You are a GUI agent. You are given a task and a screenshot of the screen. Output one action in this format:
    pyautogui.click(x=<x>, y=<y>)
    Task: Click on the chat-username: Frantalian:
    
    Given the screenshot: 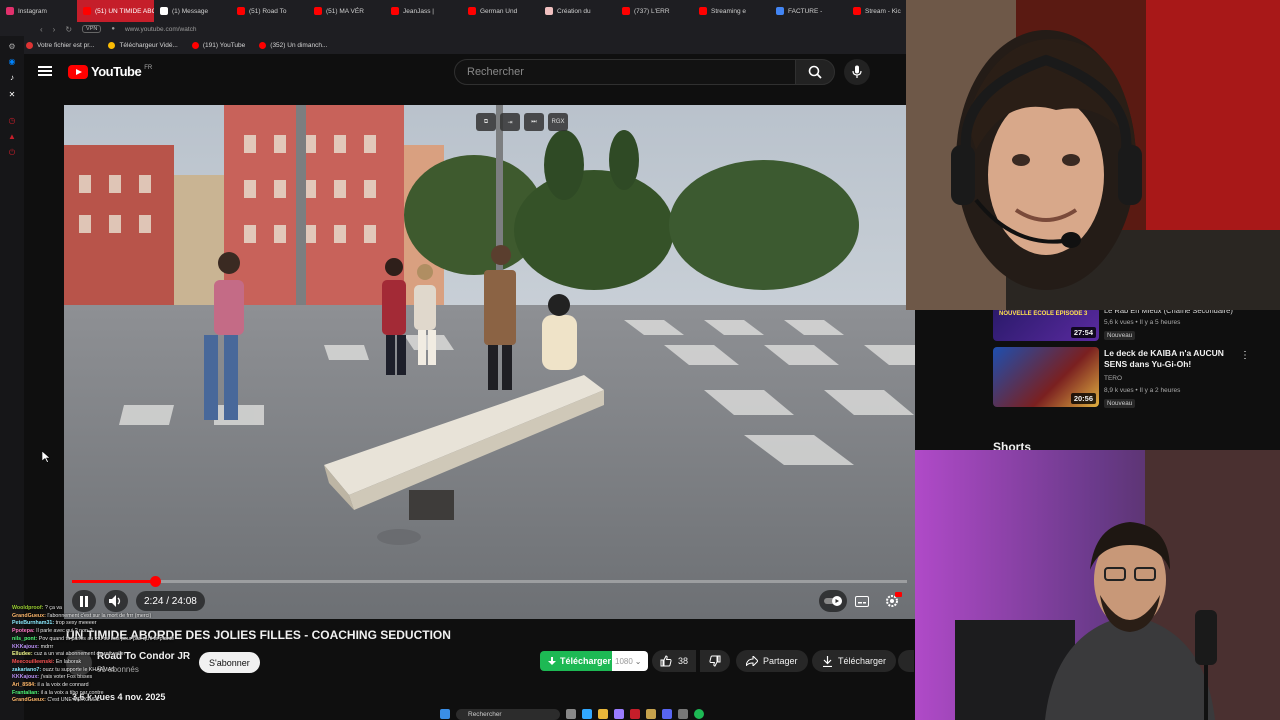 What is the action you would take?
    pyautogui.click(x=26, y=692)
    